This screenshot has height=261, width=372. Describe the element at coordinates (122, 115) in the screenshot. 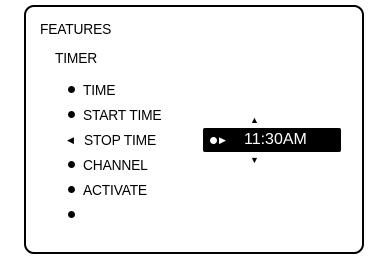

I see `menu-item-label: START TIME` at that location.